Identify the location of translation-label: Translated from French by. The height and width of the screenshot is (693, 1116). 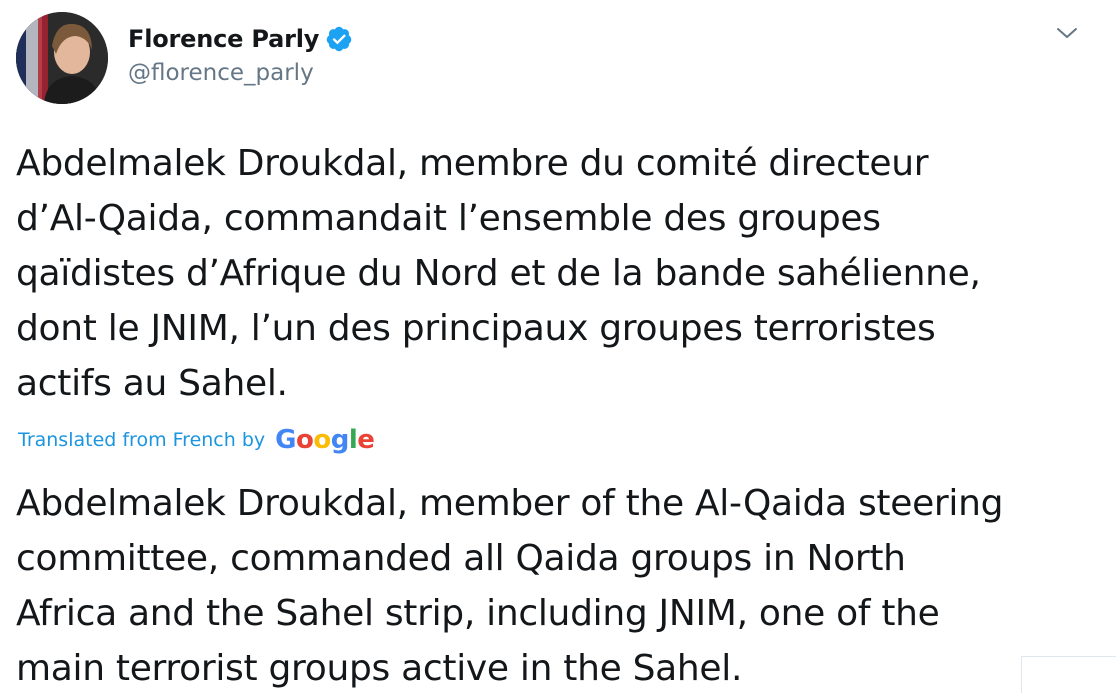
(141, 440).